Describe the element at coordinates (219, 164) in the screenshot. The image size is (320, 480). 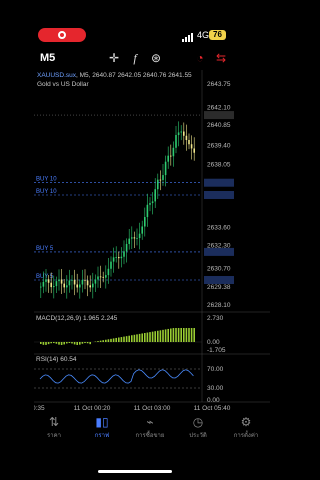
I see `price-tick-label: 2638.05` at that location.